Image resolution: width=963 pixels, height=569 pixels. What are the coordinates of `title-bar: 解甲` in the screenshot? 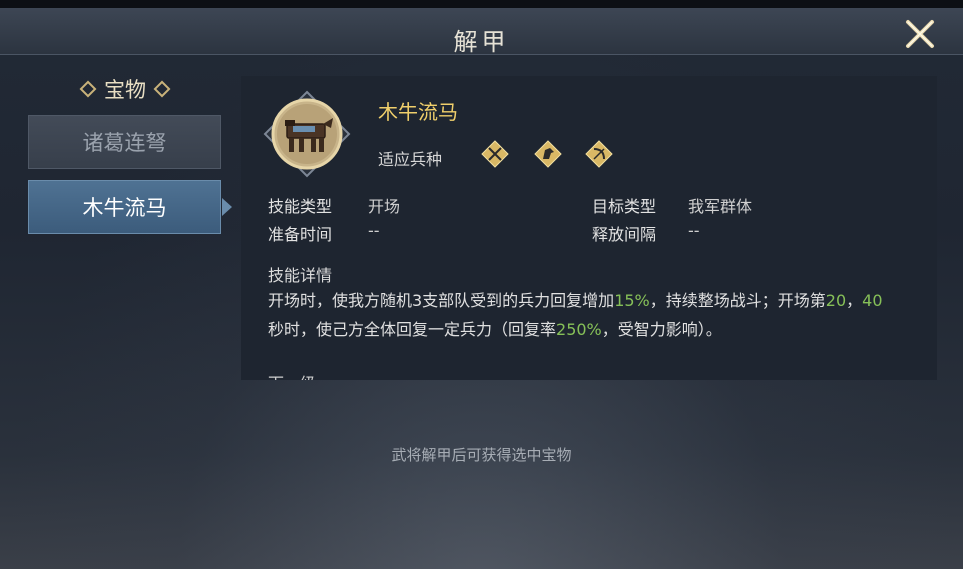 It's located at (481, 32).